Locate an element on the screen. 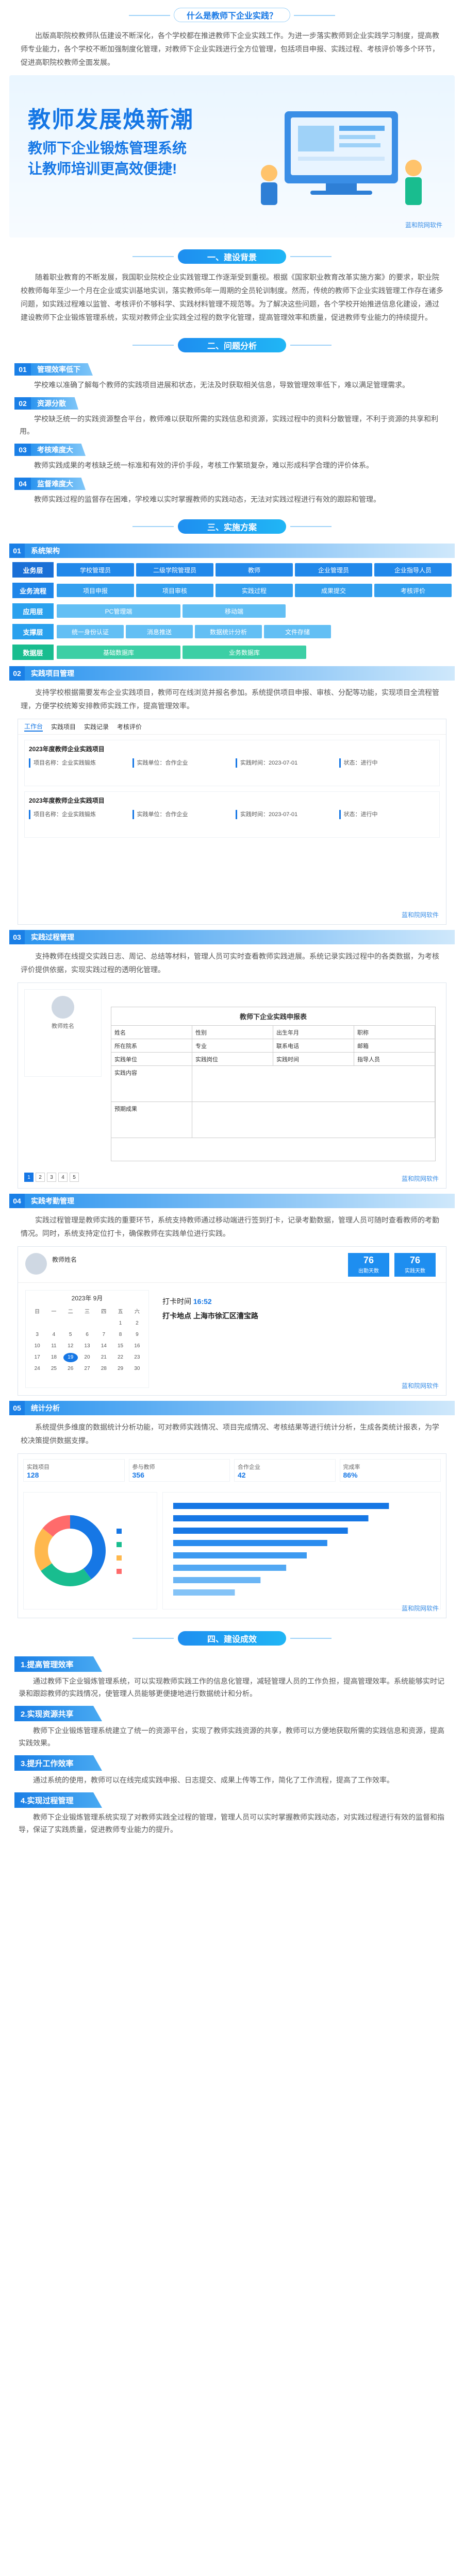 This screenshot has width=464, height=2576. stat-value: 76 is located at coordinates (368, 1260).